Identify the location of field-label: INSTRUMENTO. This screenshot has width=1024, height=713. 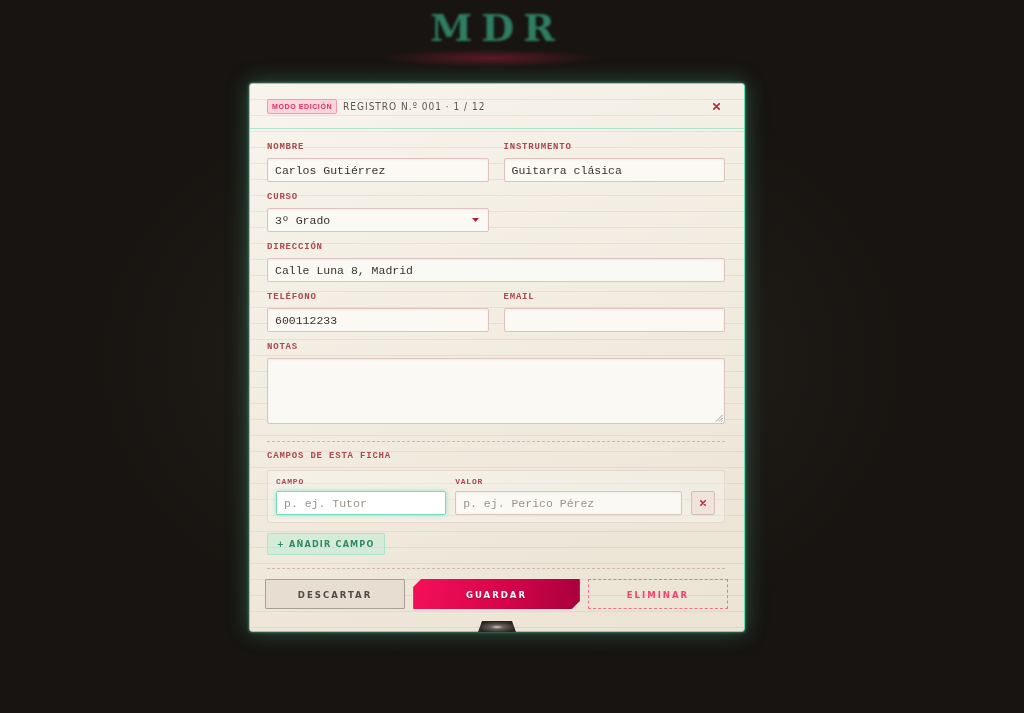
(538, 147).